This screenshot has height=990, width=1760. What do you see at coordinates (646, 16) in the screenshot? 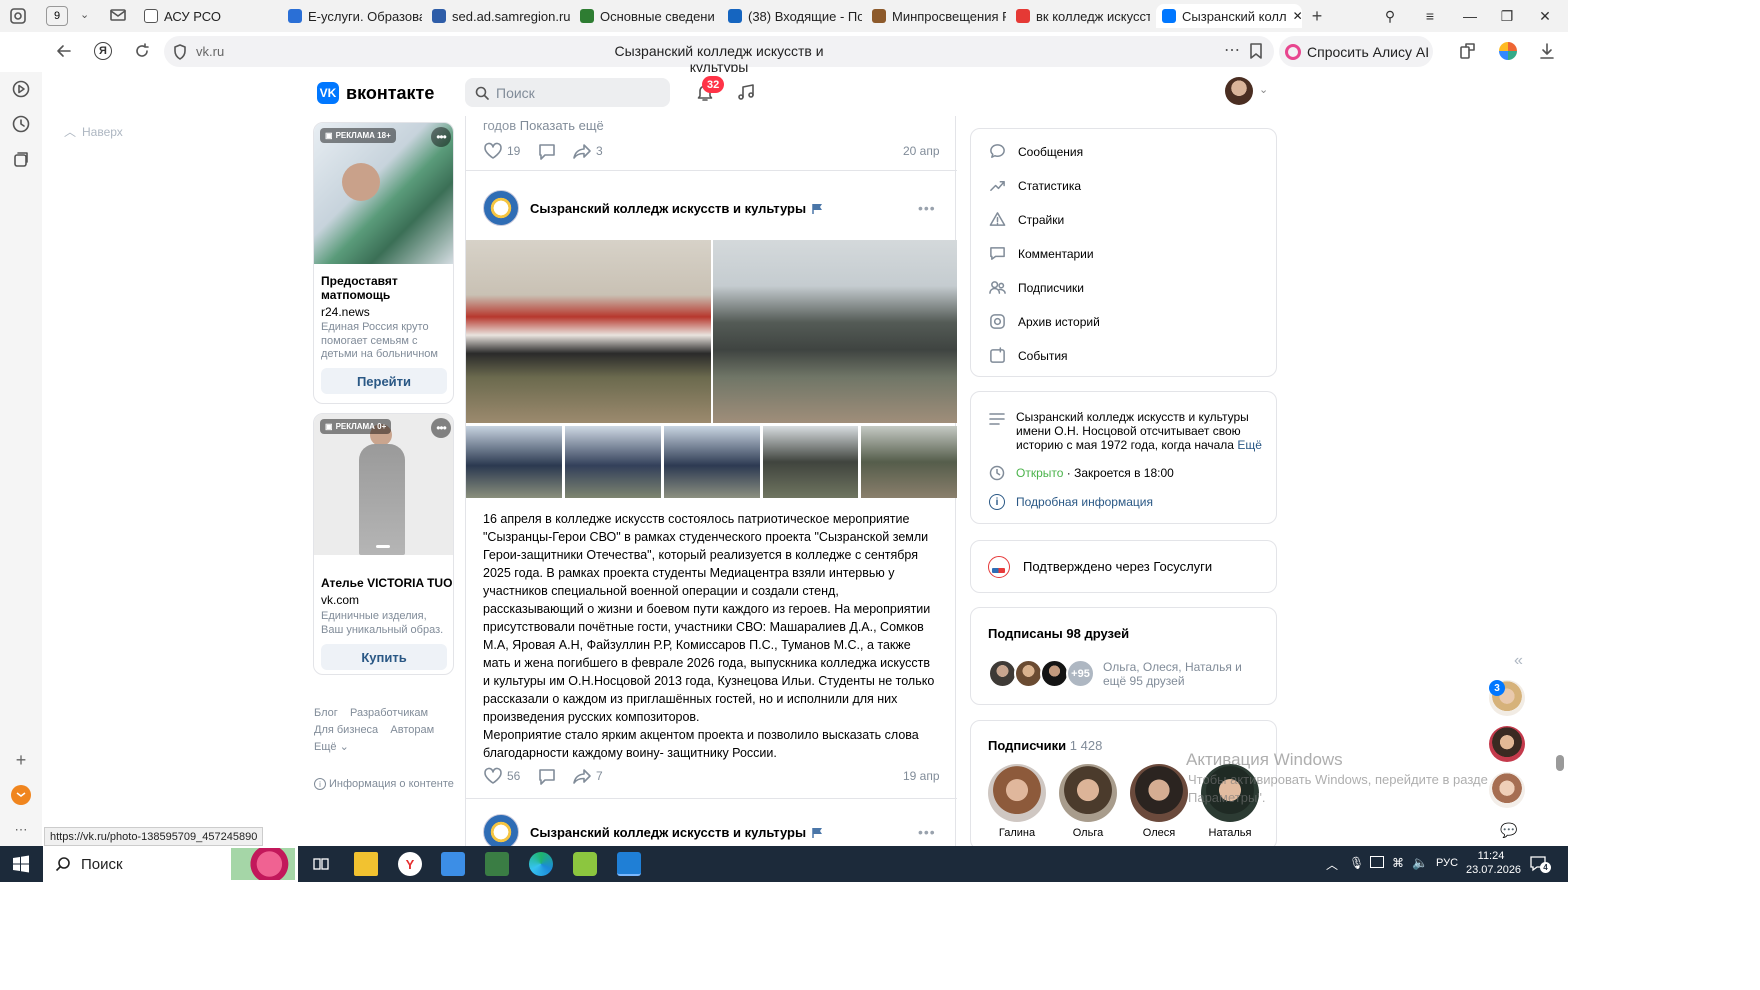
I see `browser-tab: Основные сведени` at bounding box center [646, 16].